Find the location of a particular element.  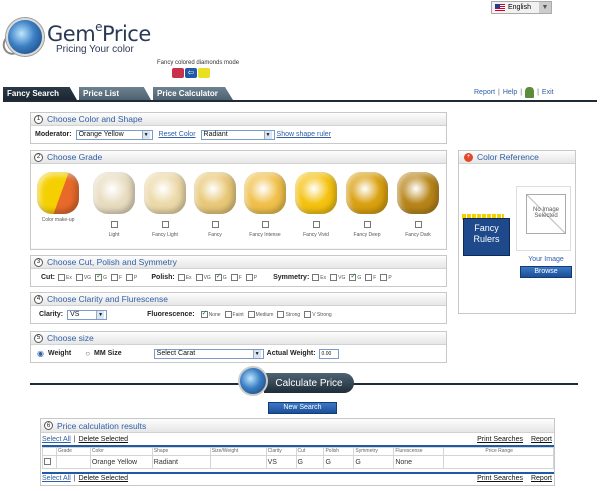

table-cell: Radiant is located at coordinates (181, 462).